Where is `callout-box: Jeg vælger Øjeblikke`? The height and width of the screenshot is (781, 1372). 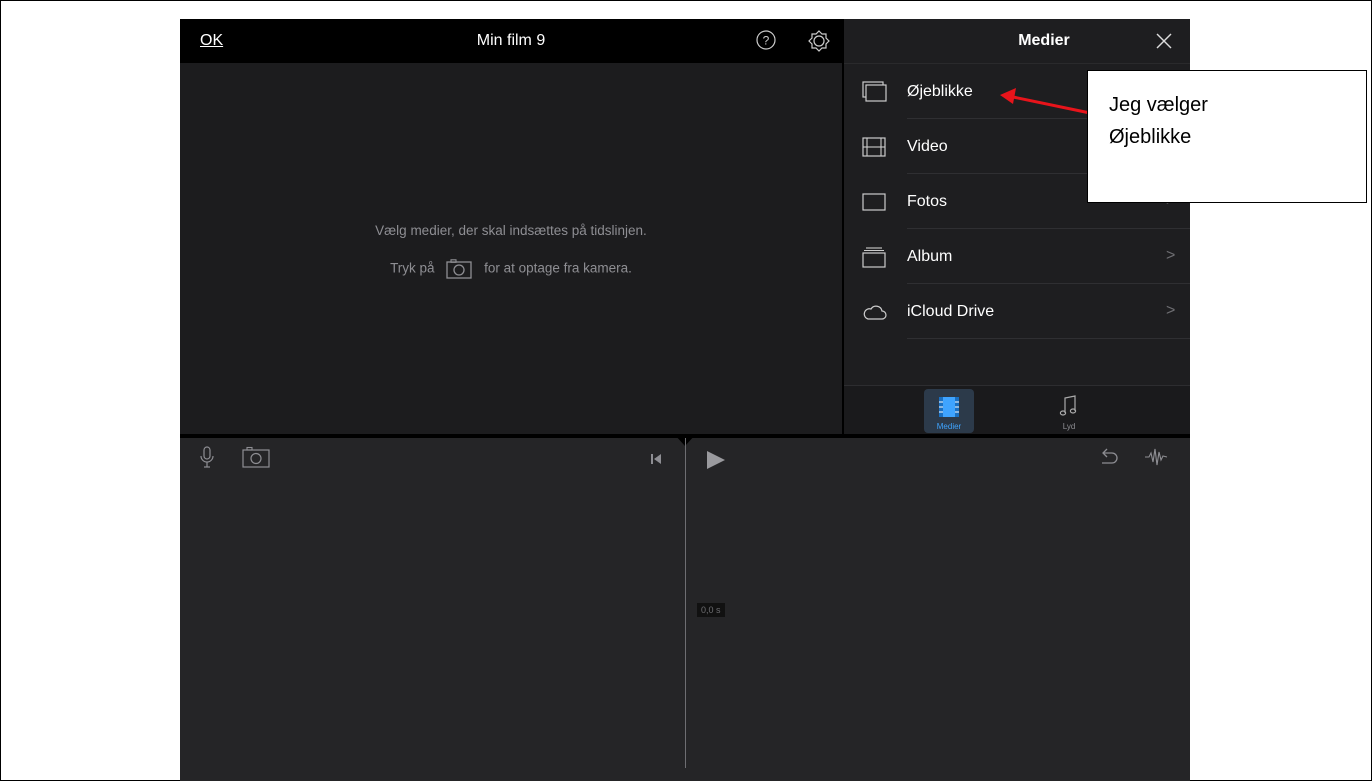 callout-box: Jeg vælger Øjeblikke is located at coordinates (1227, 136).